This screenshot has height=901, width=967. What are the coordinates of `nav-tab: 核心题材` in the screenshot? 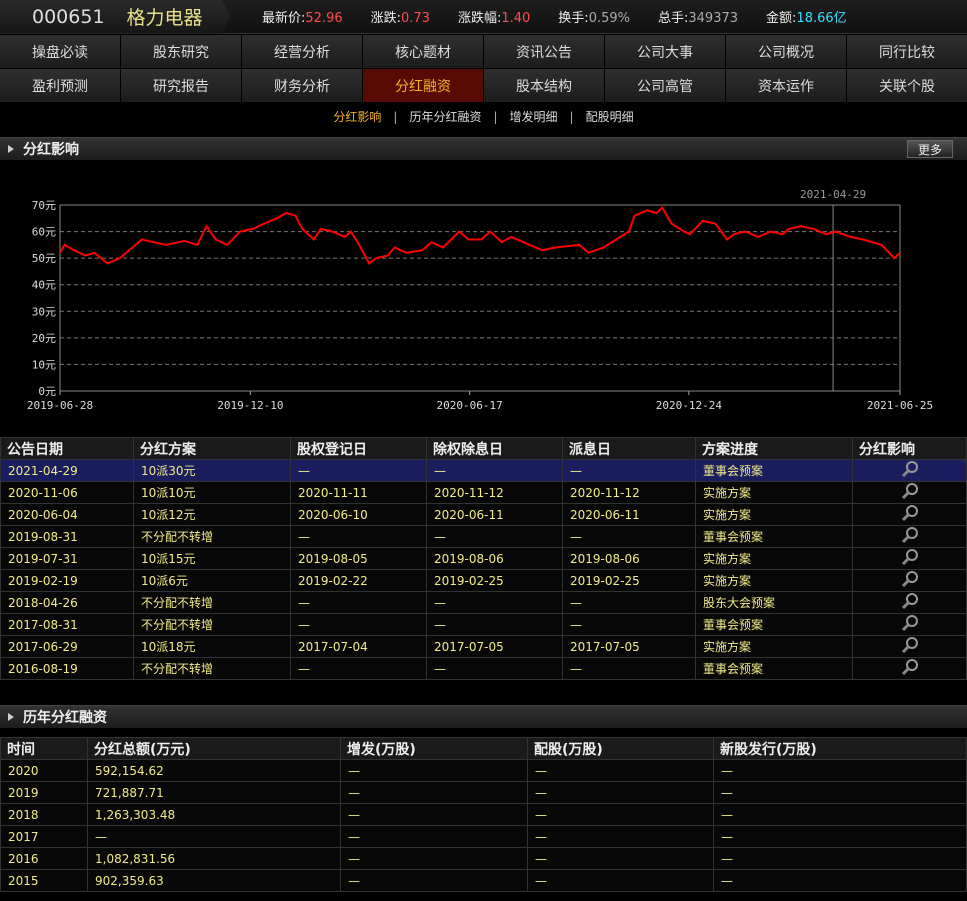 It's located at (423, 51).